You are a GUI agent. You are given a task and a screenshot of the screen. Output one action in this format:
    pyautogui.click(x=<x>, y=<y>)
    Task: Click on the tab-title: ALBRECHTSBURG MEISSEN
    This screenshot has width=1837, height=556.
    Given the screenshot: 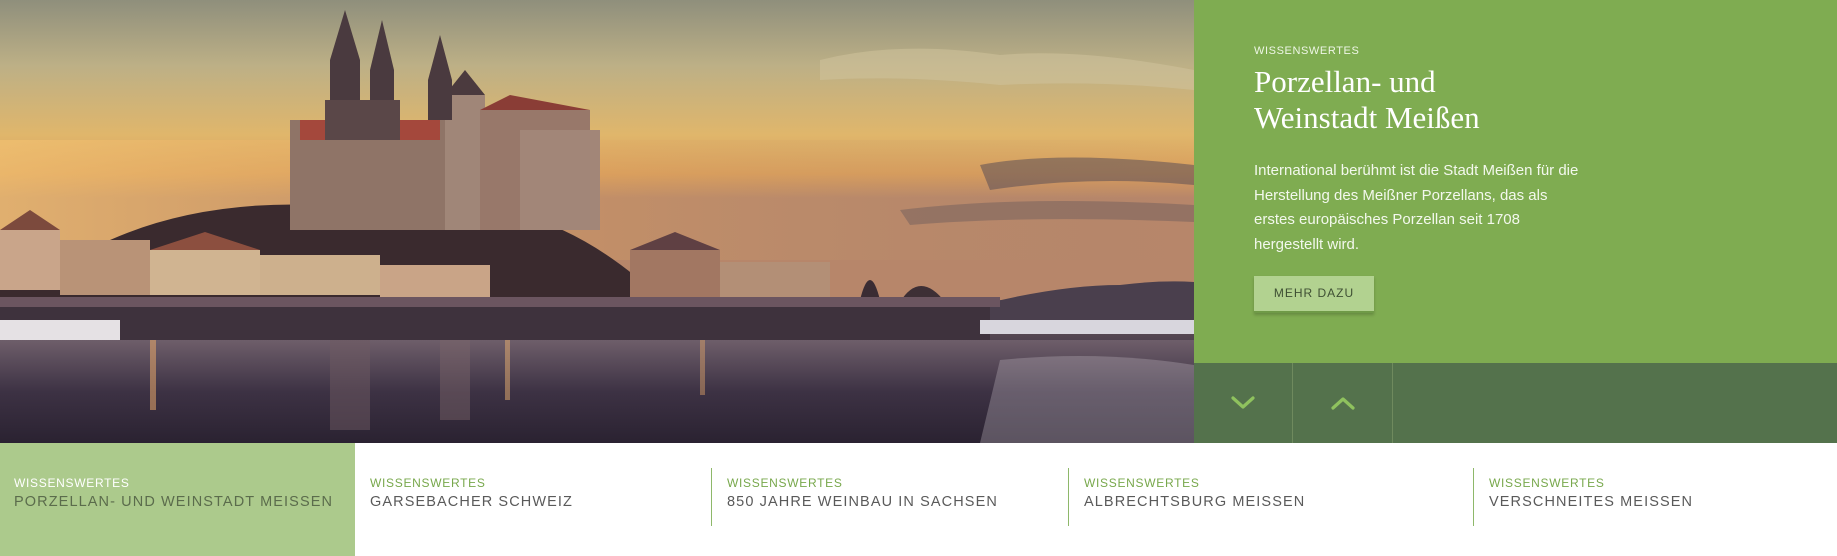 What is the action you would take?
    pyautogui.click(x=1195, y=502)
    